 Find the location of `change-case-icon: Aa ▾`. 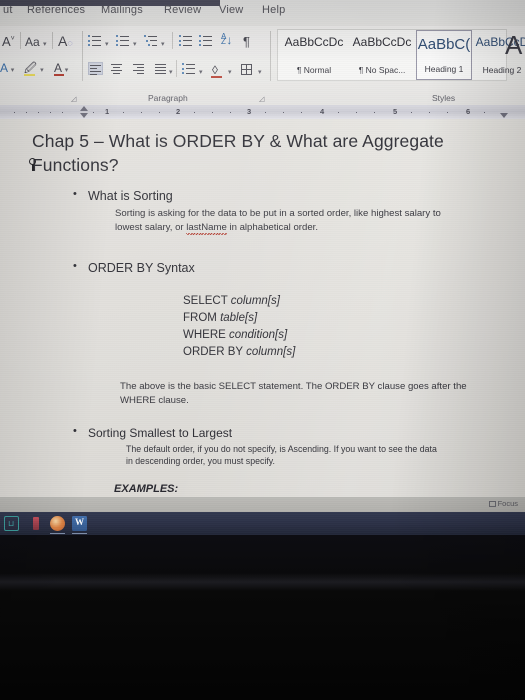

change-case-icon: Aa ▾ is located at coordinates (36, 42).